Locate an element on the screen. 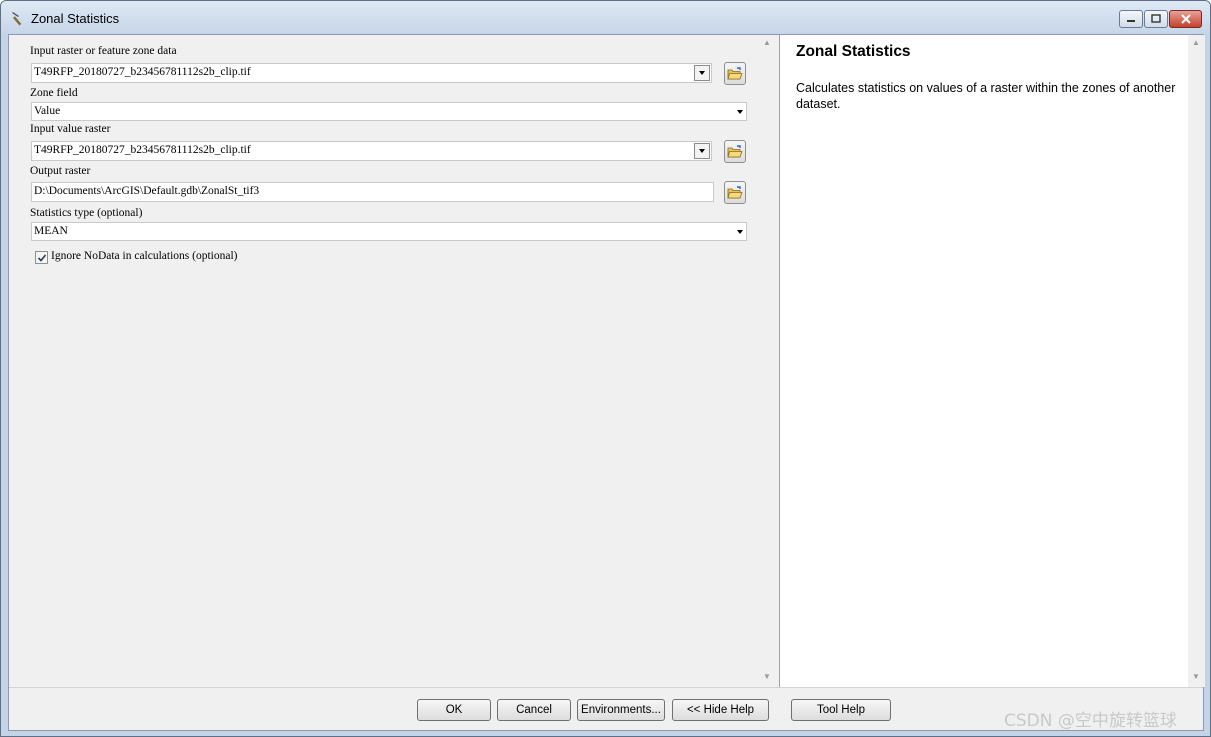  zone-data-value: T49RFP_20180727_b23456781112s2b_clip.tif is located at coordinates (142, 72).